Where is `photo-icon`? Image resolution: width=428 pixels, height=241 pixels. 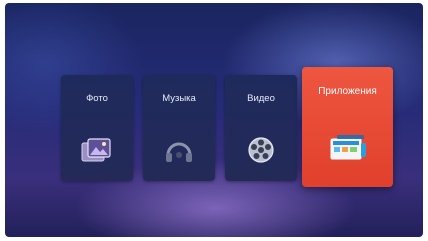
photo-icon is located at coordinates (97, 152).